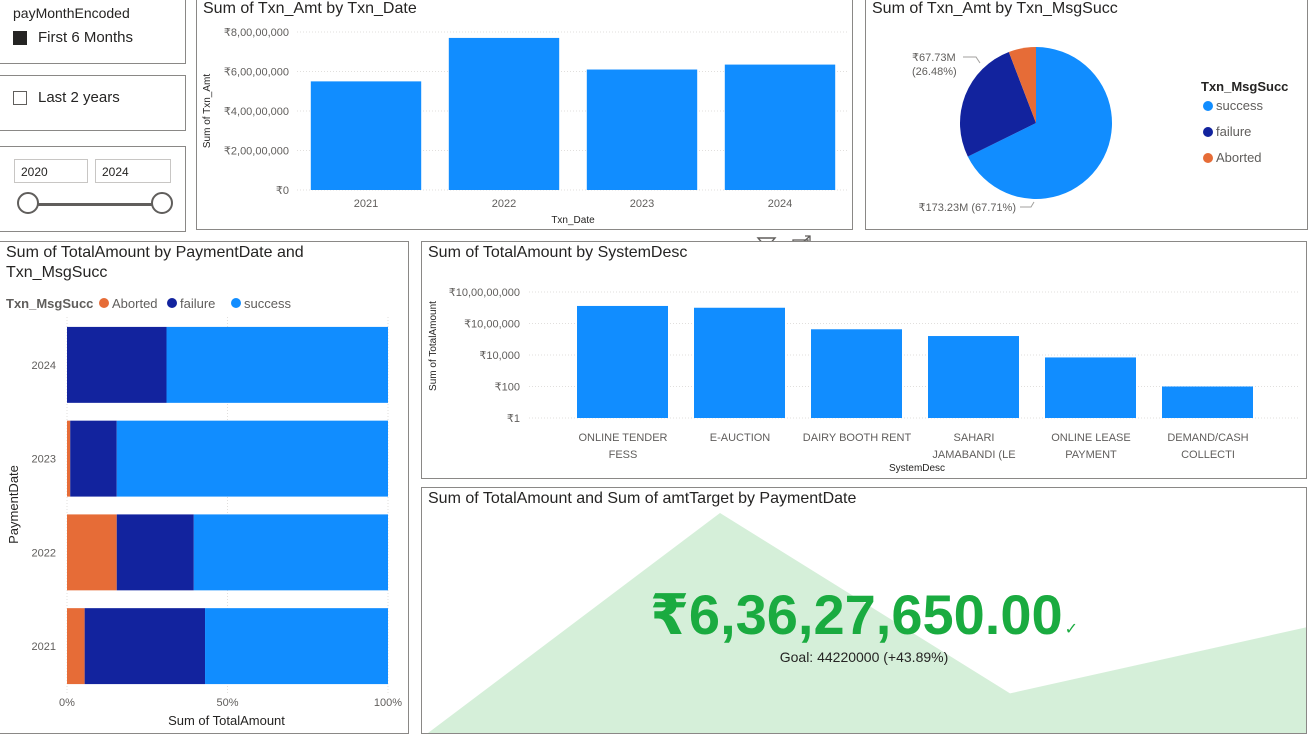  What do you see at coordinates (507, 388) in the screenshot?
I see `y-tick-label: ₹100` at bounding box center [507, 388].